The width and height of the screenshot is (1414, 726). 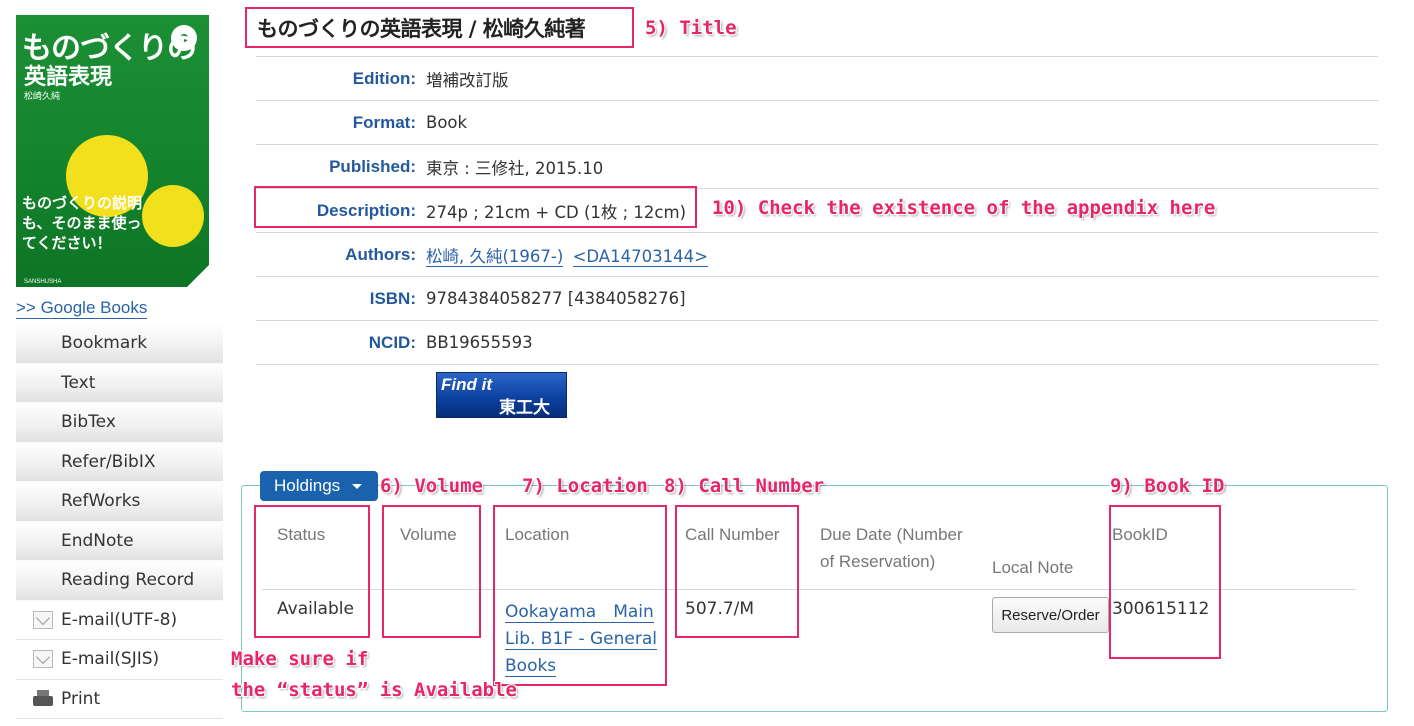 What do you see at coordinates (421, 28) in the screenshot?
I see `page-title: ものづくりの英語表現 / 松崎久純著` at bounding box center [421, 28].